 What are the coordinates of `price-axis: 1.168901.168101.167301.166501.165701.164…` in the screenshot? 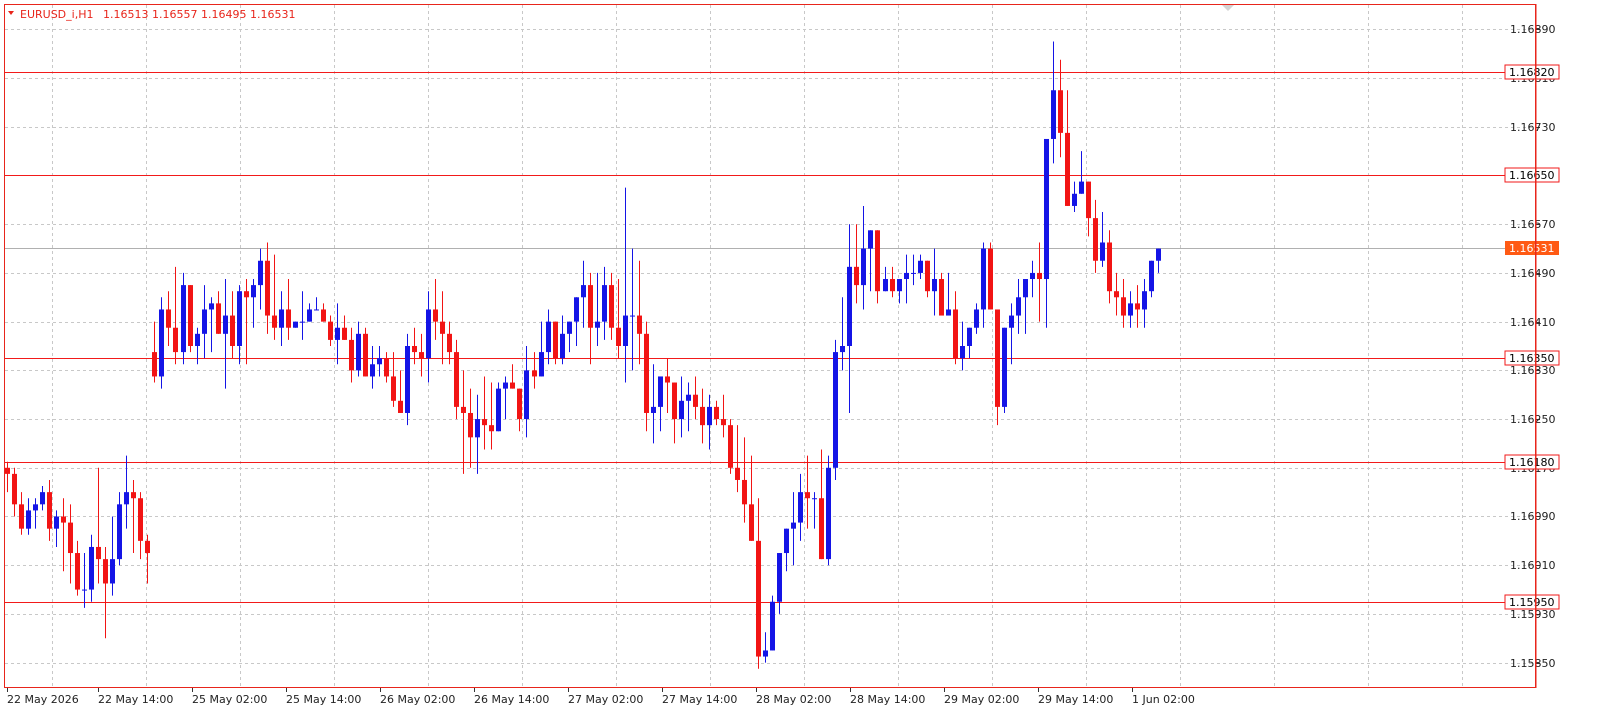 It's located at (1532, 346).